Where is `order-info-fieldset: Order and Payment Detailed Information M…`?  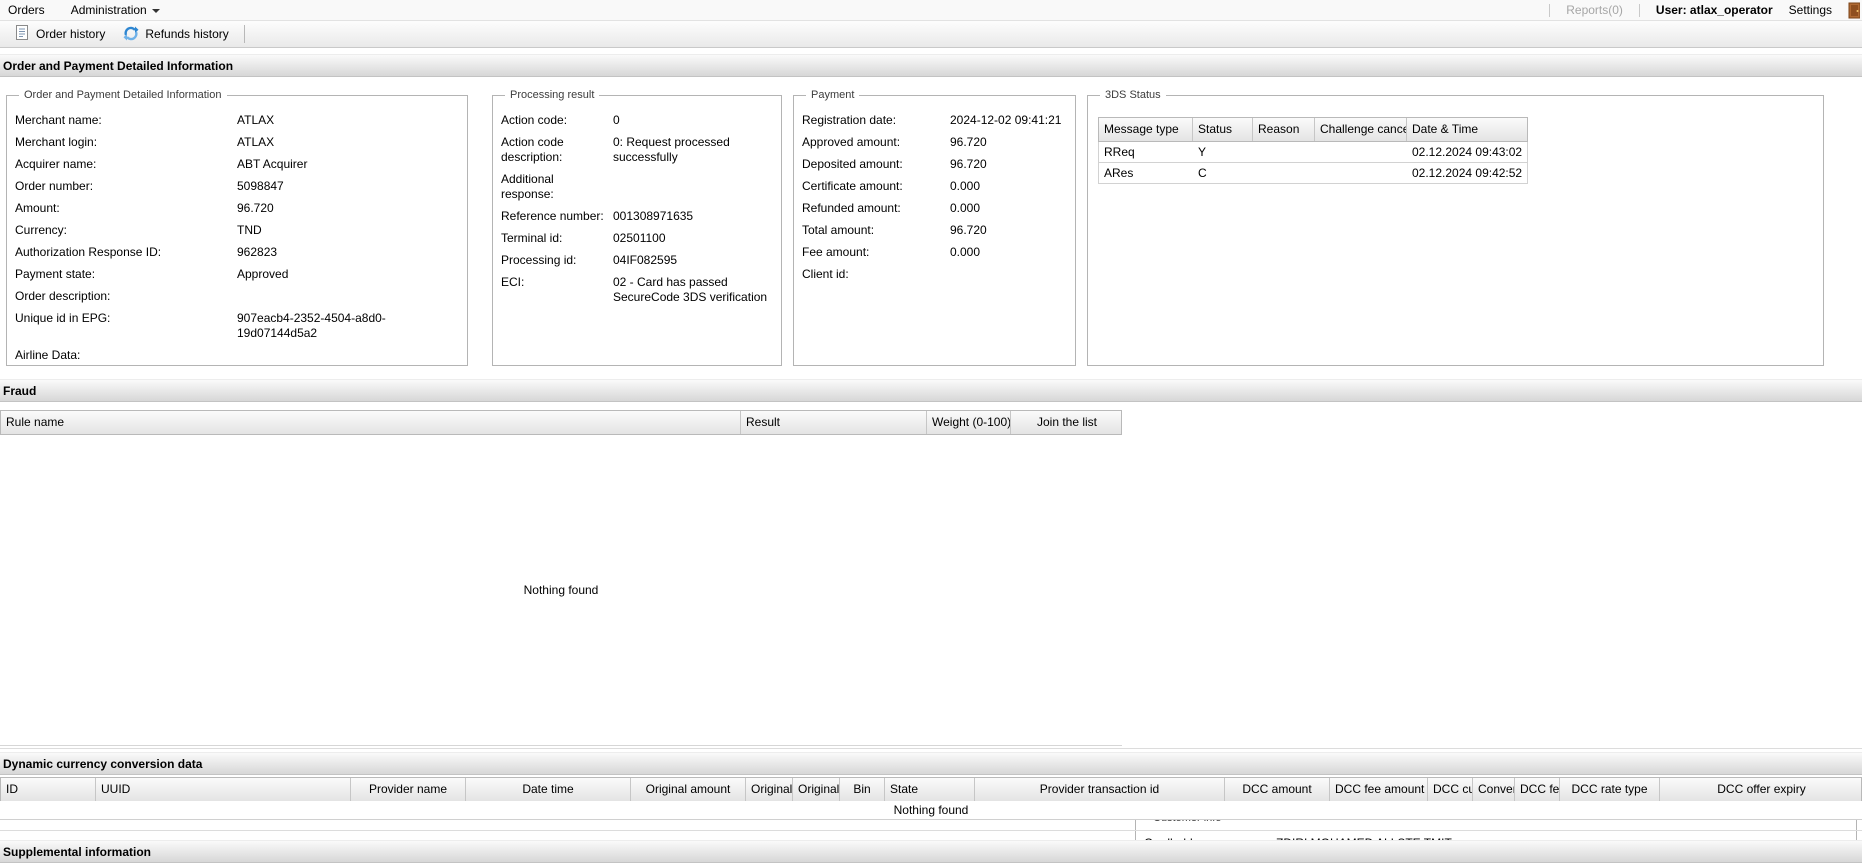
order-info-fieldset: Order and Payment Detailed Information M… is located at coordinates (237, 227).